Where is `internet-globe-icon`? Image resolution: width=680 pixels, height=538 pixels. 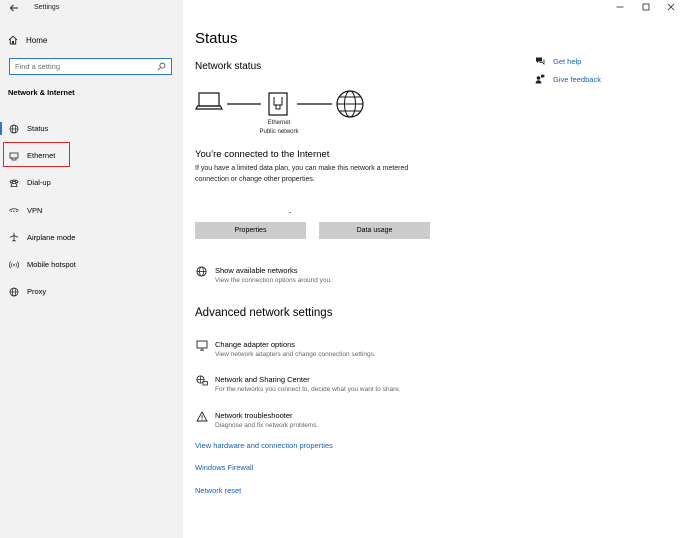
internet-globe-icon is located at coordinates (350, 104).